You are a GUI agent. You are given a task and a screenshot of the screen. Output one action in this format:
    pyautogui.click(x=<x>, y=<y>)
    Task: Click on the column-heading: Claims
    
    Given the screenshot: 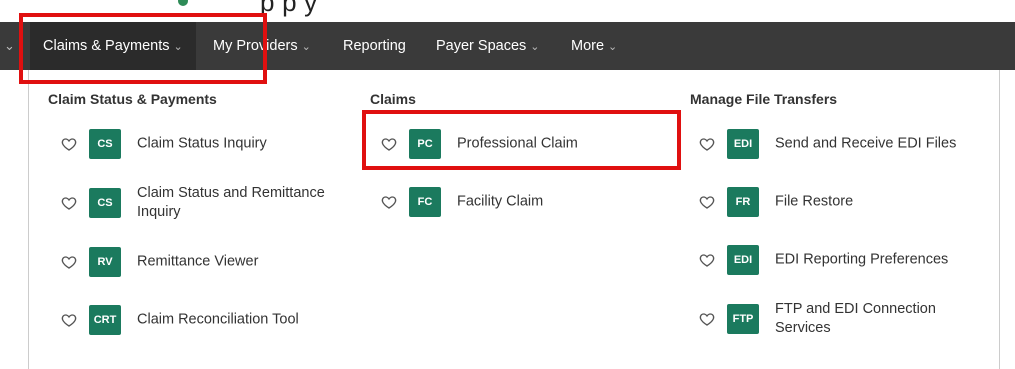 What is the action you would take?
    pyautogui.click(x=393, y=99)
    